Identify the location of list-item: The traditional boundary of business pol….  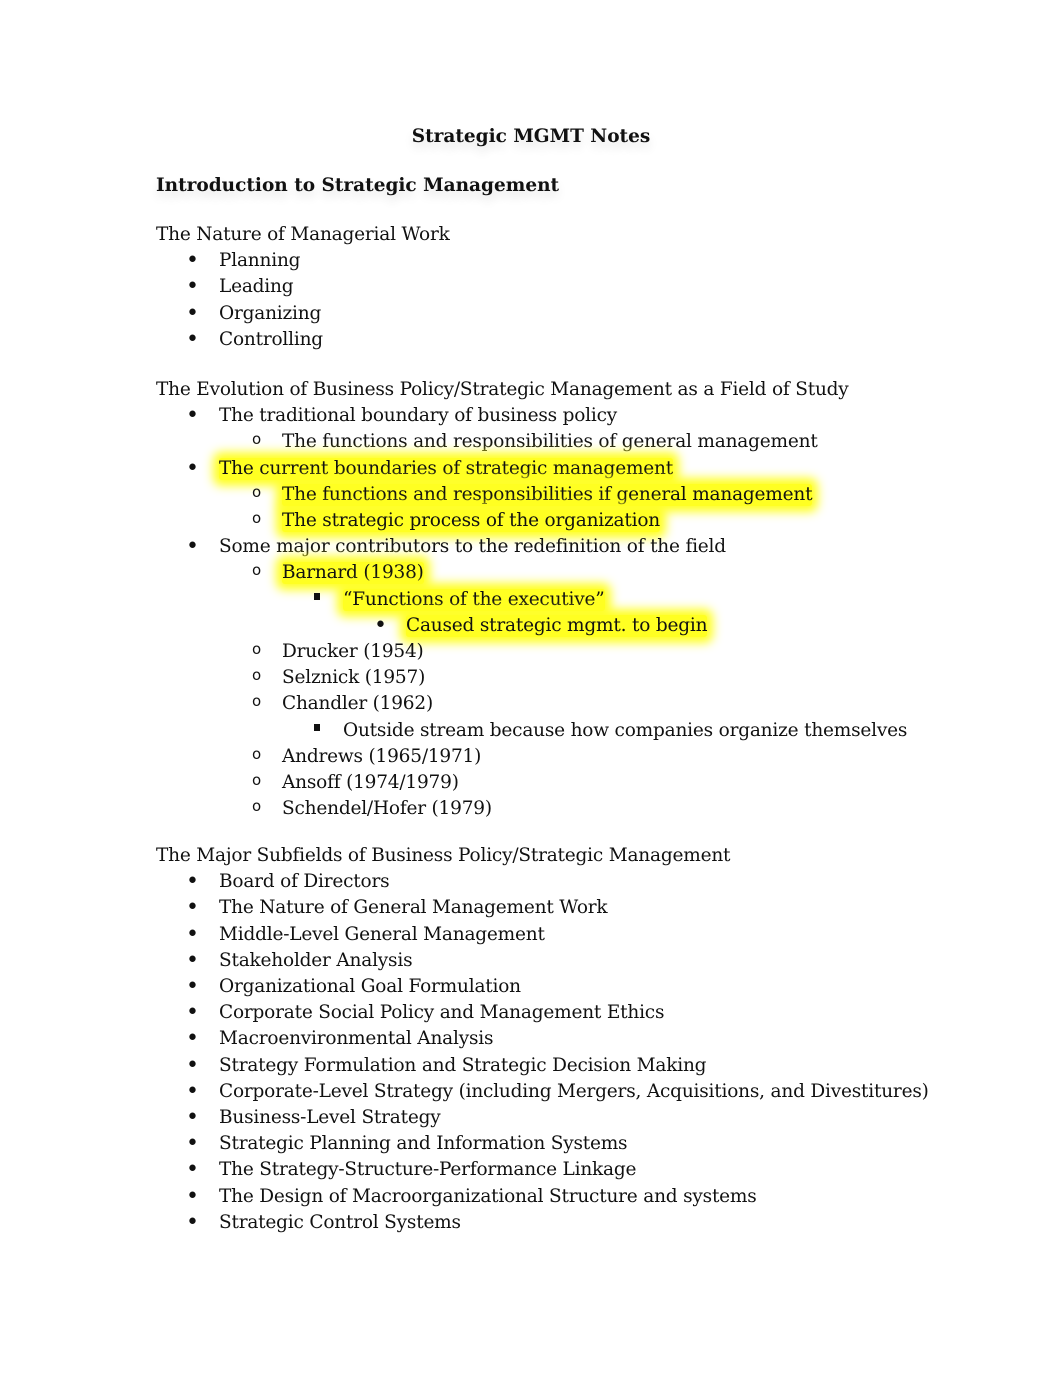
(418, 416).